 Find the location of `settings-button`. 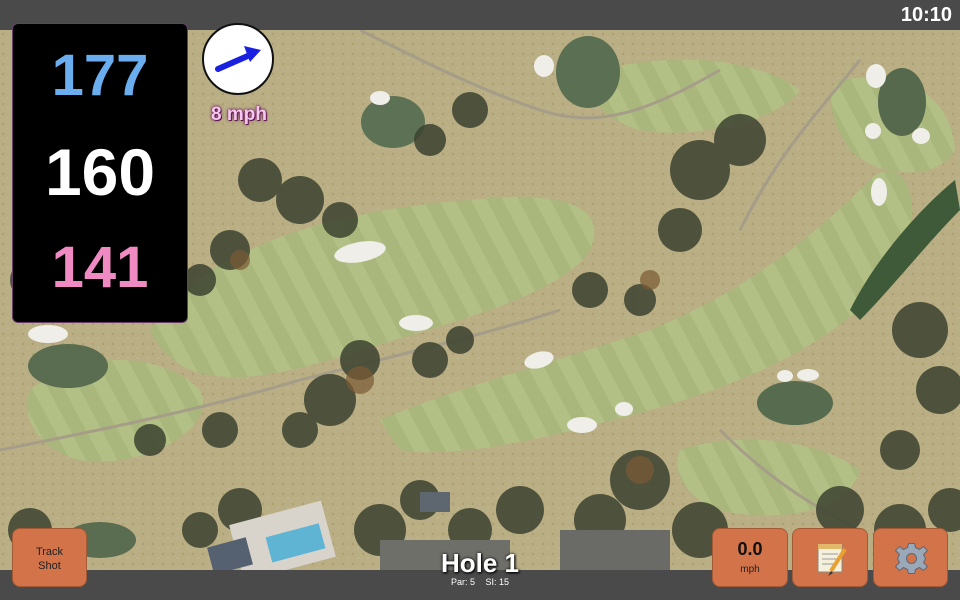

settings-button is located at coordinates (910, 557).